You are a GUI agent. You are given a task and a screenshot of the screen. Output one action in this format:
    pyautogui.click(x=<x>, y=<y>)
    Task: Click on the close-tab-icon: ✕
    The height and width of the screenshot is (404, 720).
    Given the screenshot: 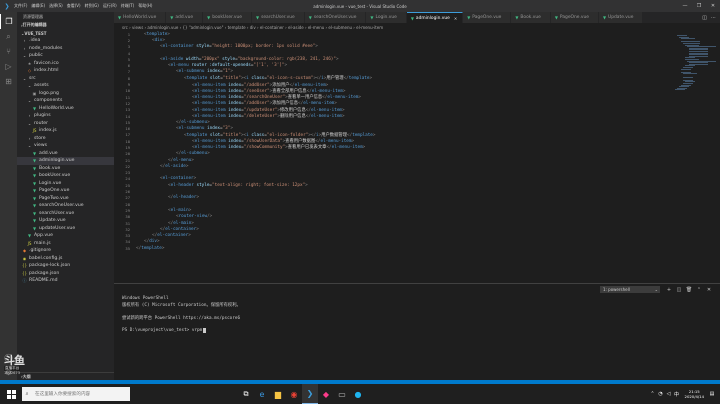 What is the action you would take?
    pyautogui.click(x=455, y=18)
    